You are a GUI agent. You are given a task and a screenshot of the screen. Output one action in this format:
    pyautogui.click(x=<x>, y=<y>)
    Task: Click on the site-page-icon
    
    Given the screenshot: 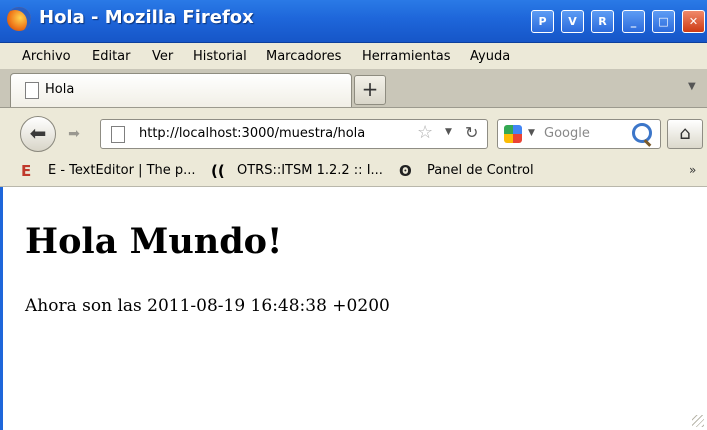 What is the action you would take?
    pyautogui.click(x=118, y=134)
    